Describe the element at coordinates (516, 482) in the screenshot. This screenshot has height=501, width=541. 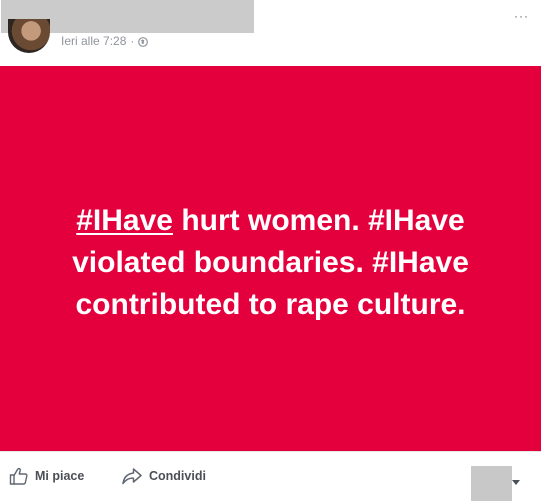
I see `chevron-down-icon` at that location.